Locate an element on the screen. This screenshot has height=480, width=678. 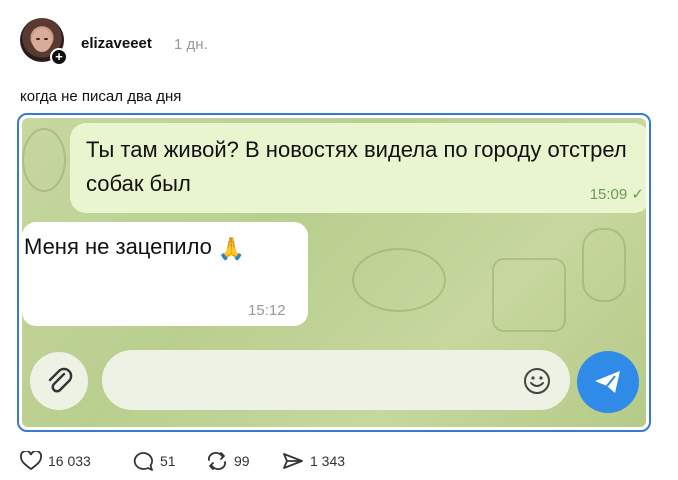
share-button: 1 343 is located at coordinates (313, 461).